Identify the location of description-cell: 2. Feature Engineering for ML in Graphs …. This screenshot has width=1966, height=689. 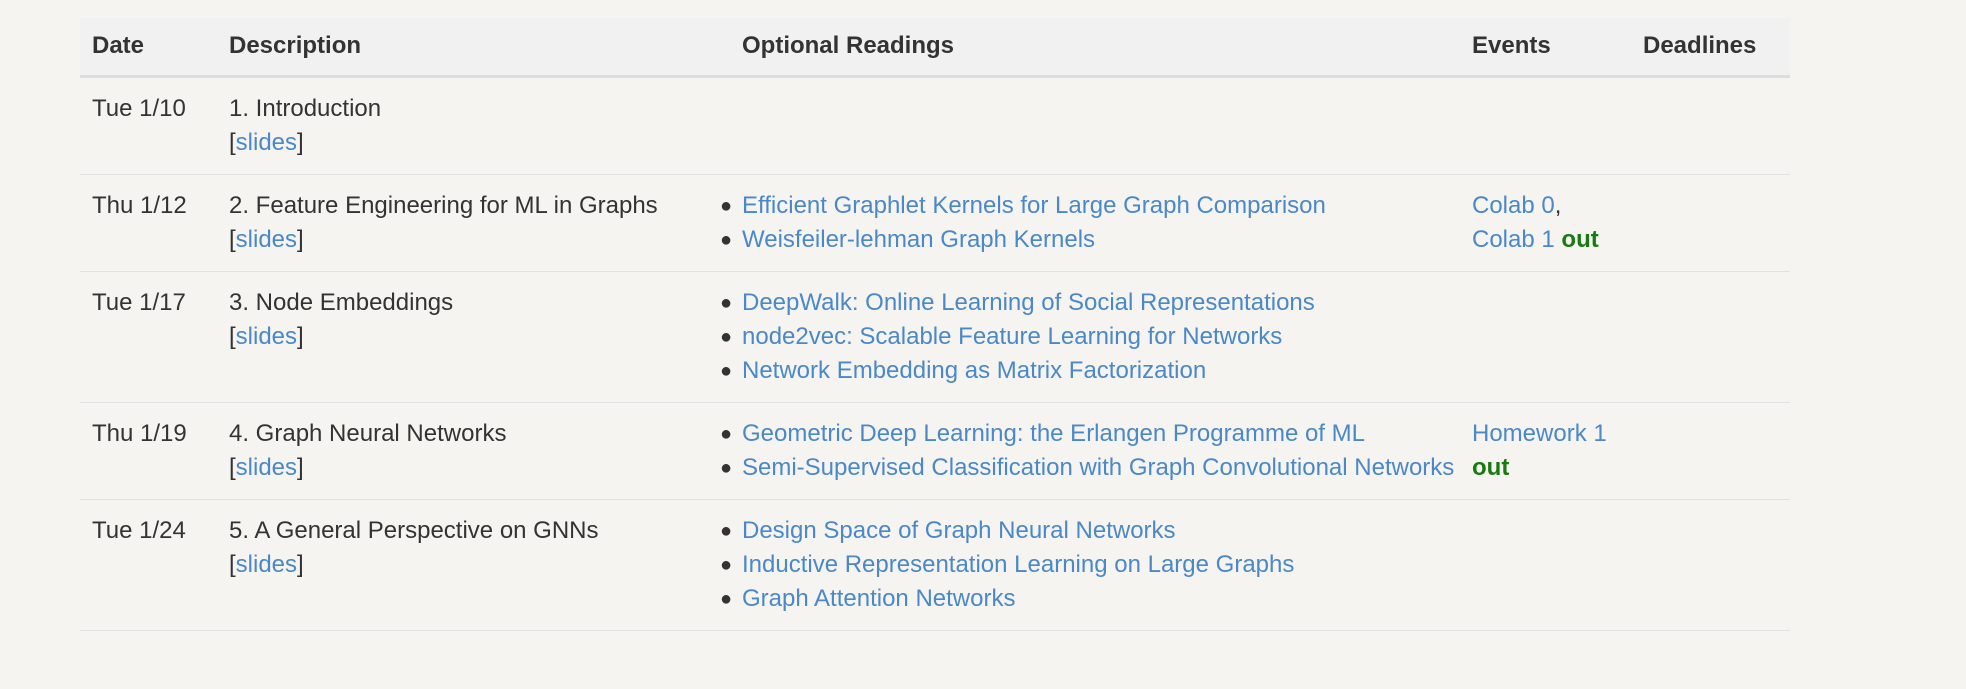
(473, 223).